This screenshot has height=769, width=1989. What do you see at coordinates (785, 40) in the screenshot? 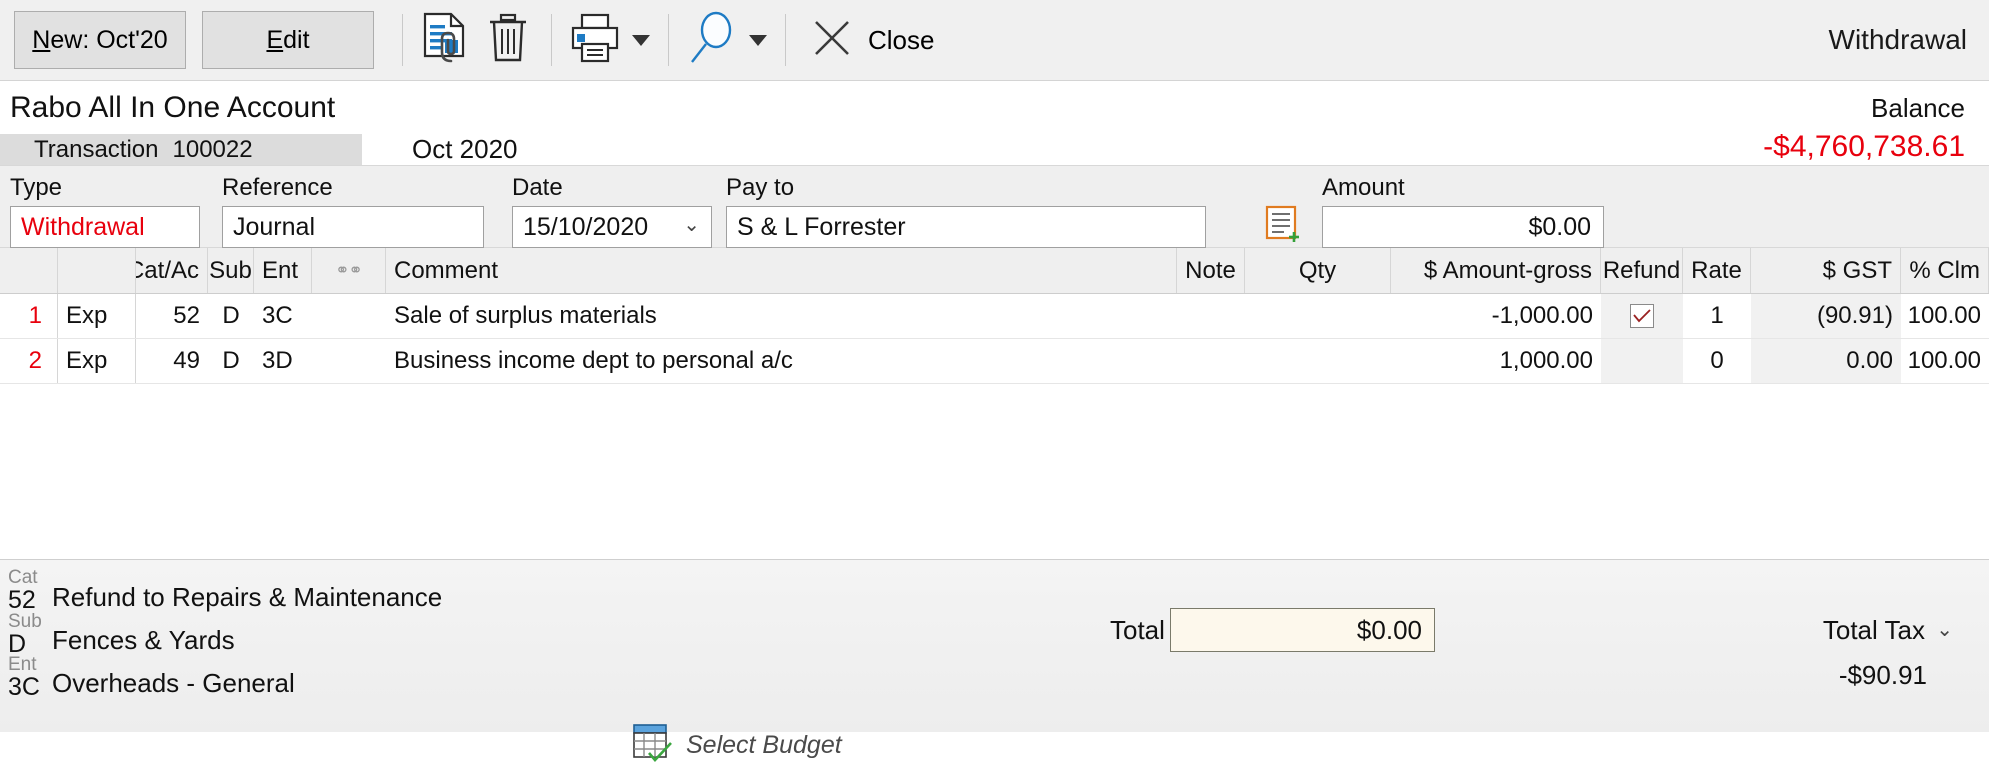
I see `toolbar-divider` at bounding box center [785, 40].